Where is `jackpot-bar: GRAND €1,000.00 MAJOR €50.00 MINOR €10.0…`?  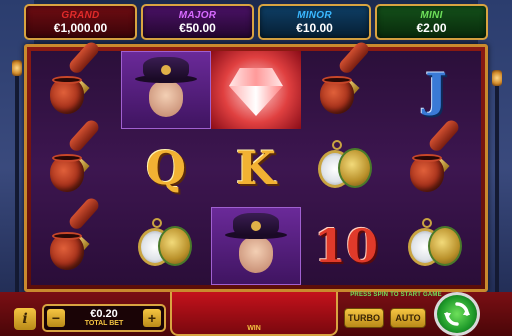
jackpot-bar: GRAND €1,000.00 MAJOR €50.00 MINOR €10.0… is located at coordinates (256, 24).